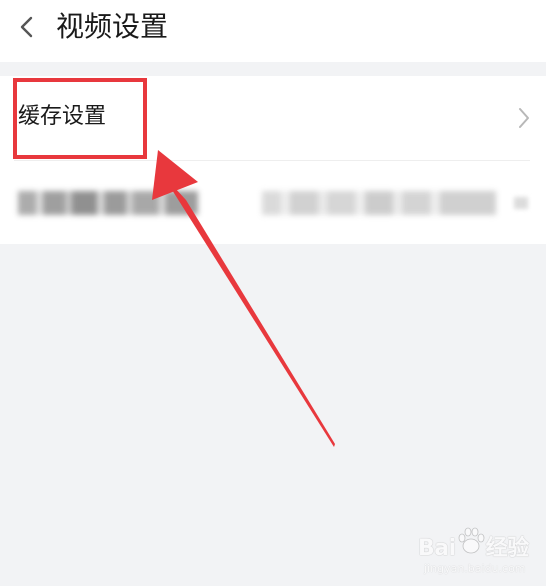  What do you see at coordinates (379, 203) in the screenshot?
I see `blurred-value` at bounding box center [379, 203].